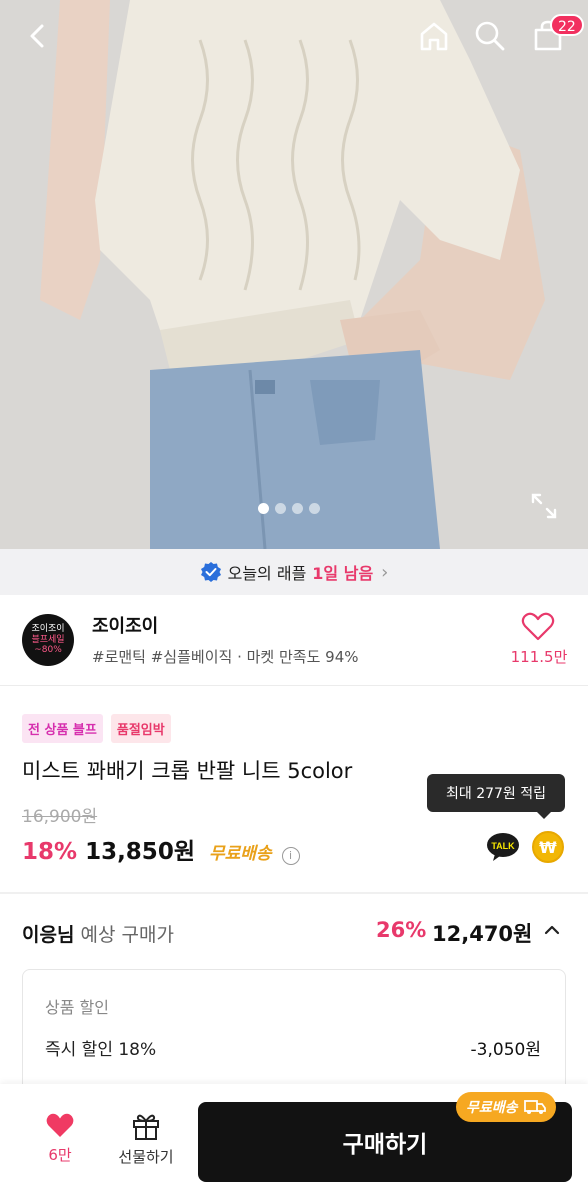  I want to click on expected-price-label: 이응님 예상 구매가, so click(98, 933).